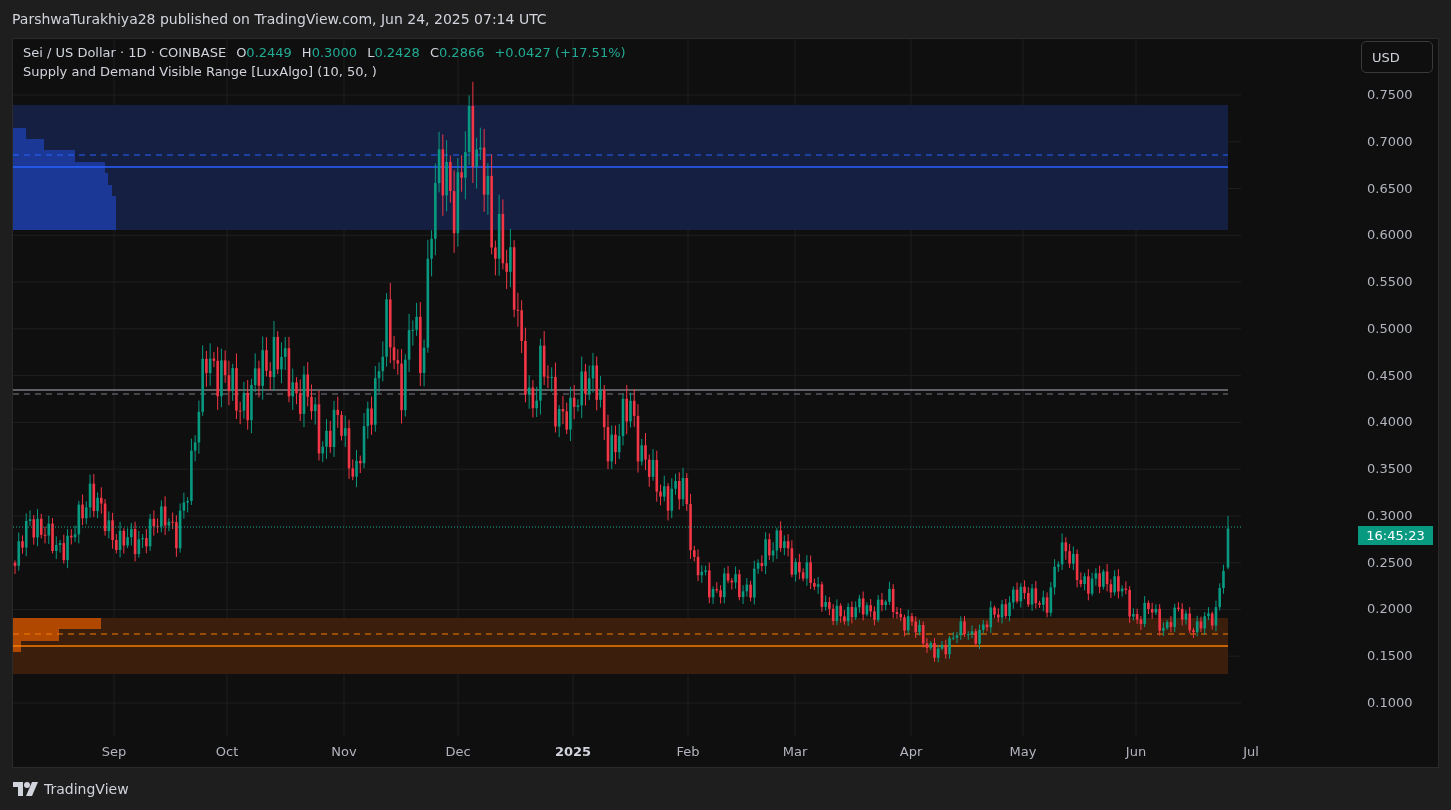 This screenshot has height=810, width=1451. I want to click on price-axis-label: 0.7000, so click(1390, 141).